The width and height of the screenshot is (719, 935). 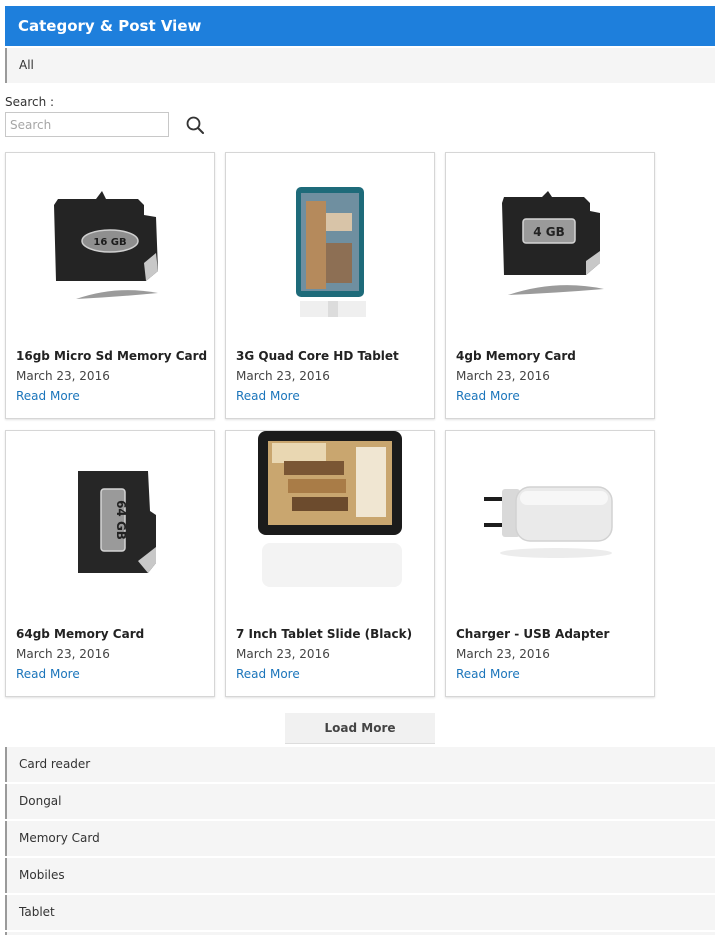 What do you see at coordinates (360, 912) in the screenshot?
I see `category-item-tablet: Tablet` at bounding box center [360, 912].